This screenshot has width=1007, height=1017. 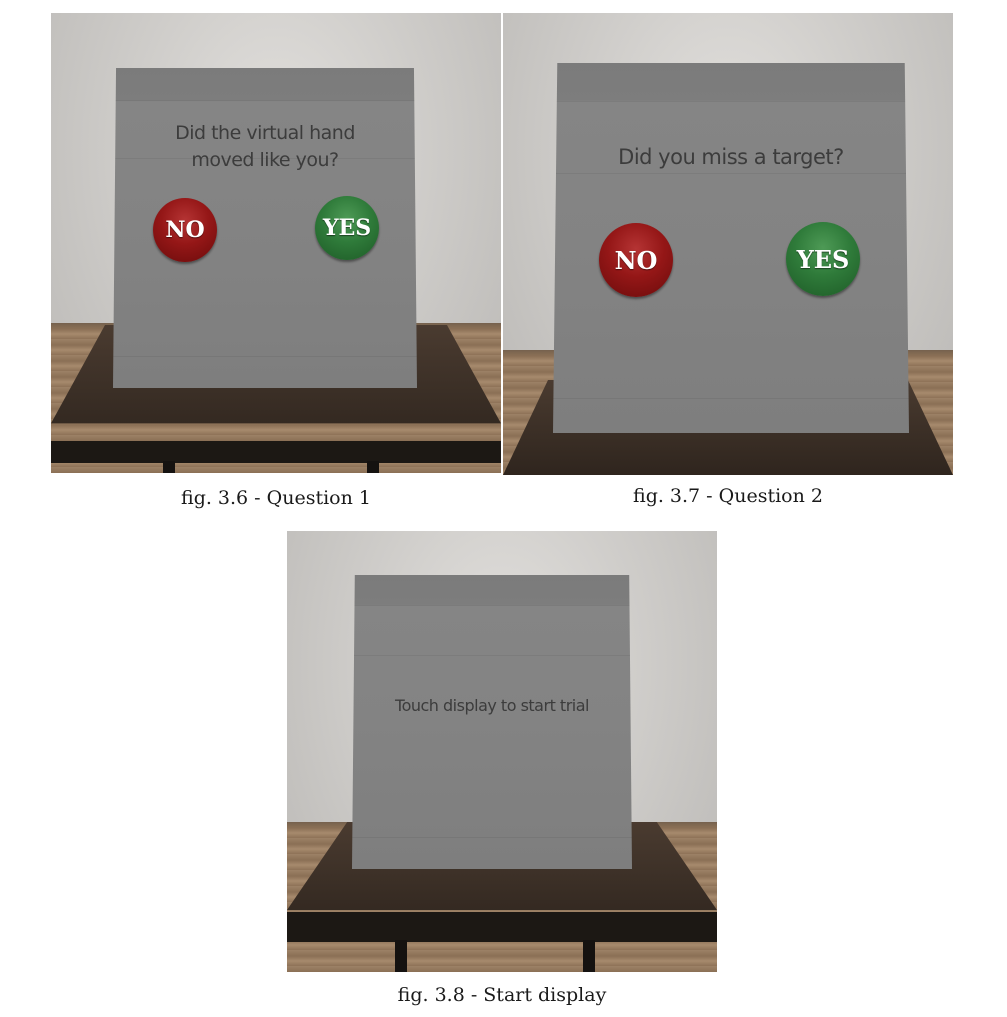 I want to click on figure-caption: fig. 3.6 - Question 1, so click(x=276, y=498).